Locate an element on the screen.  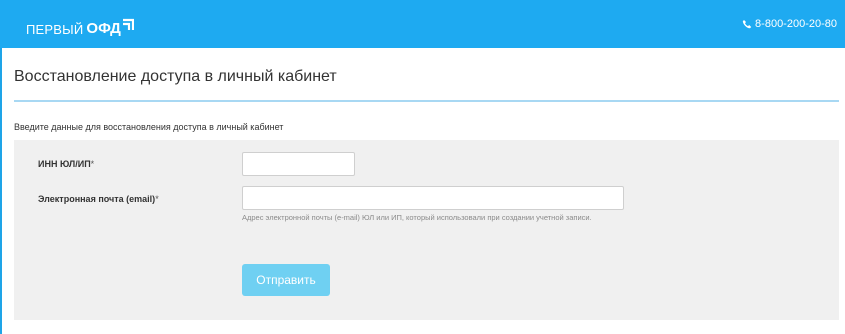
inn-label: ИНН ЮЛ/ИП* is located at coordinates (66, 164).